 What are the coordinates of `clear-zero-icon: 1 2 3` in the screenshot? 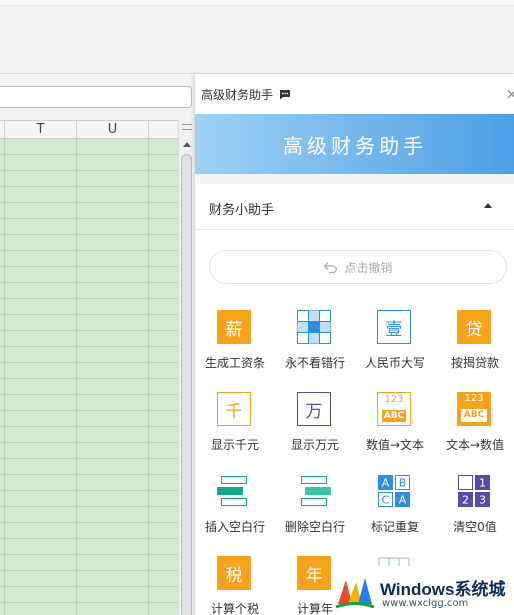 It's located at (474, 491).